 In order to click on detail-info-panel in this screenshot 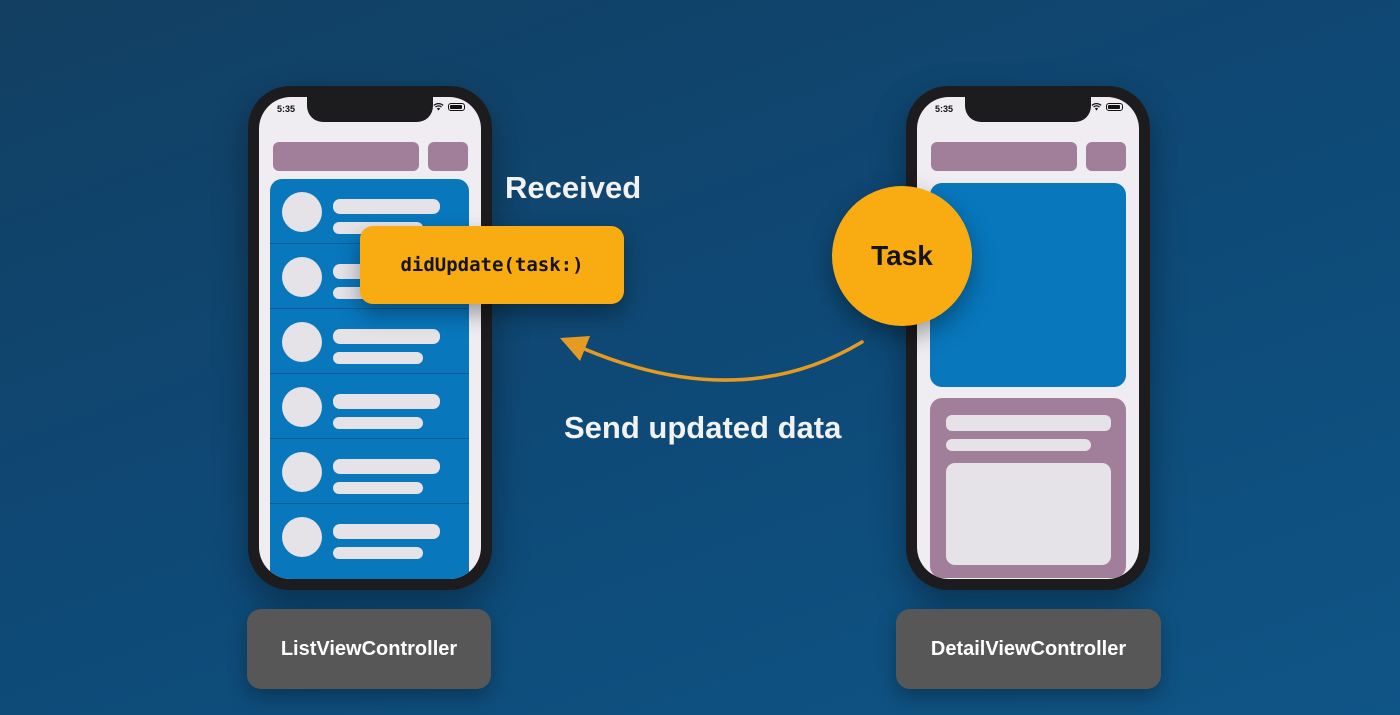, I will do `click(1028, 488)`.